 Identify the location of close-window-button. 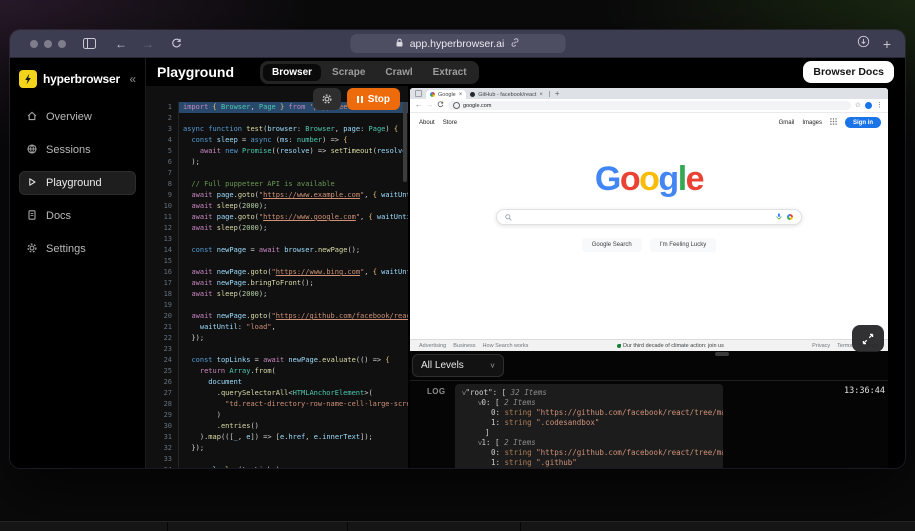
(34, 43).